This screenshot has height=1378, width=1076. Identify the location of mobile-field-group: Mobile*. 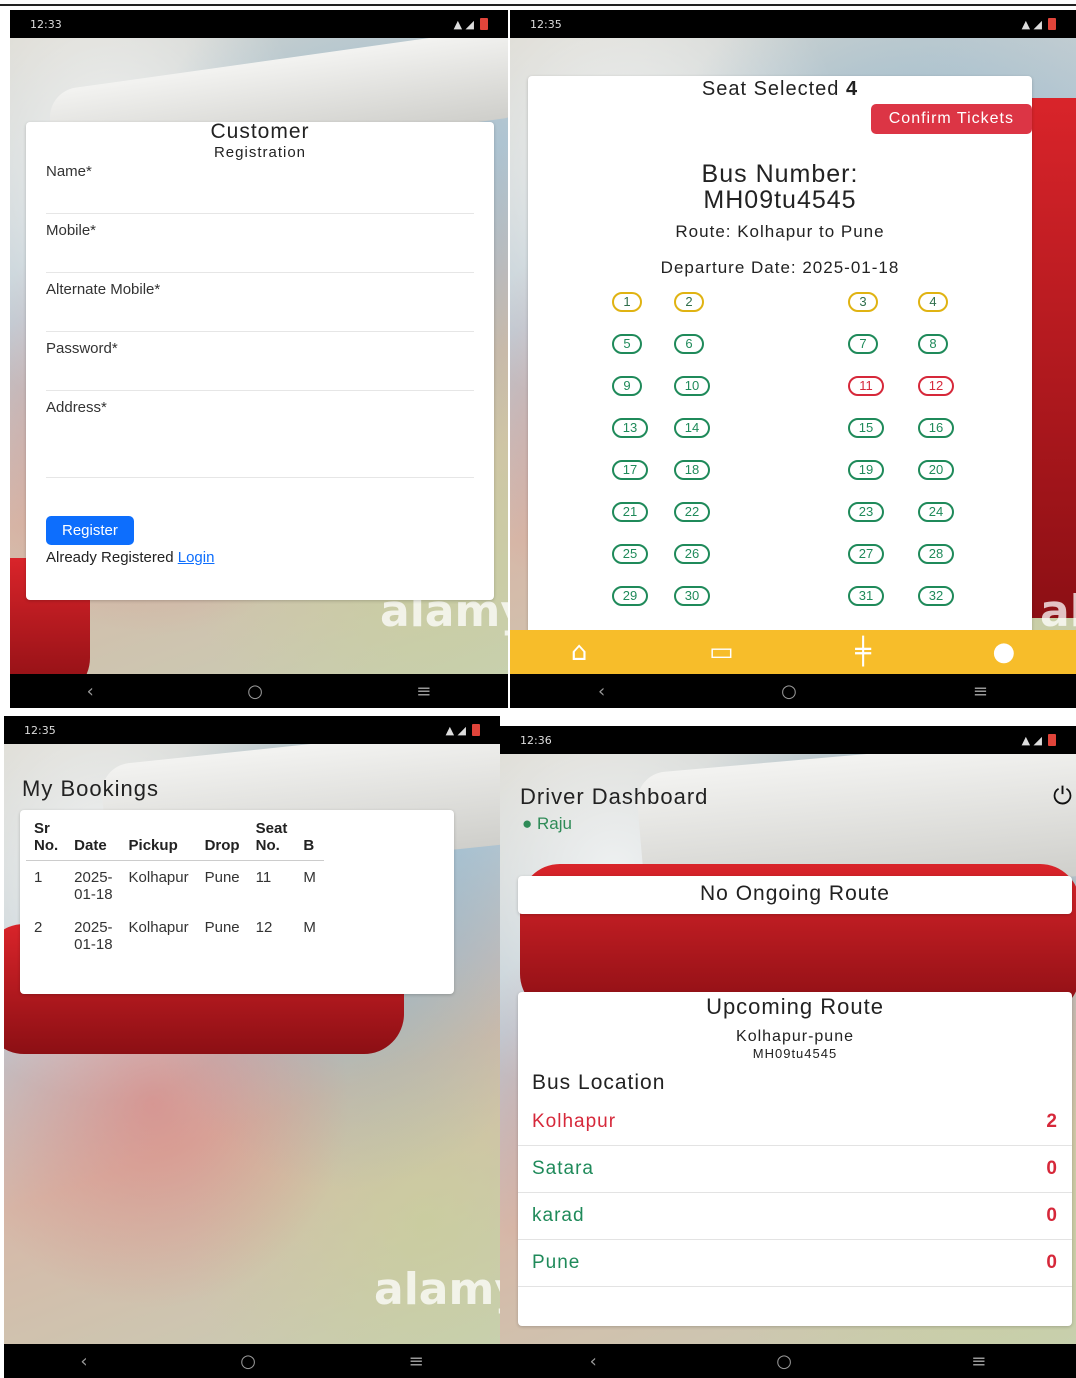
(260, 247).